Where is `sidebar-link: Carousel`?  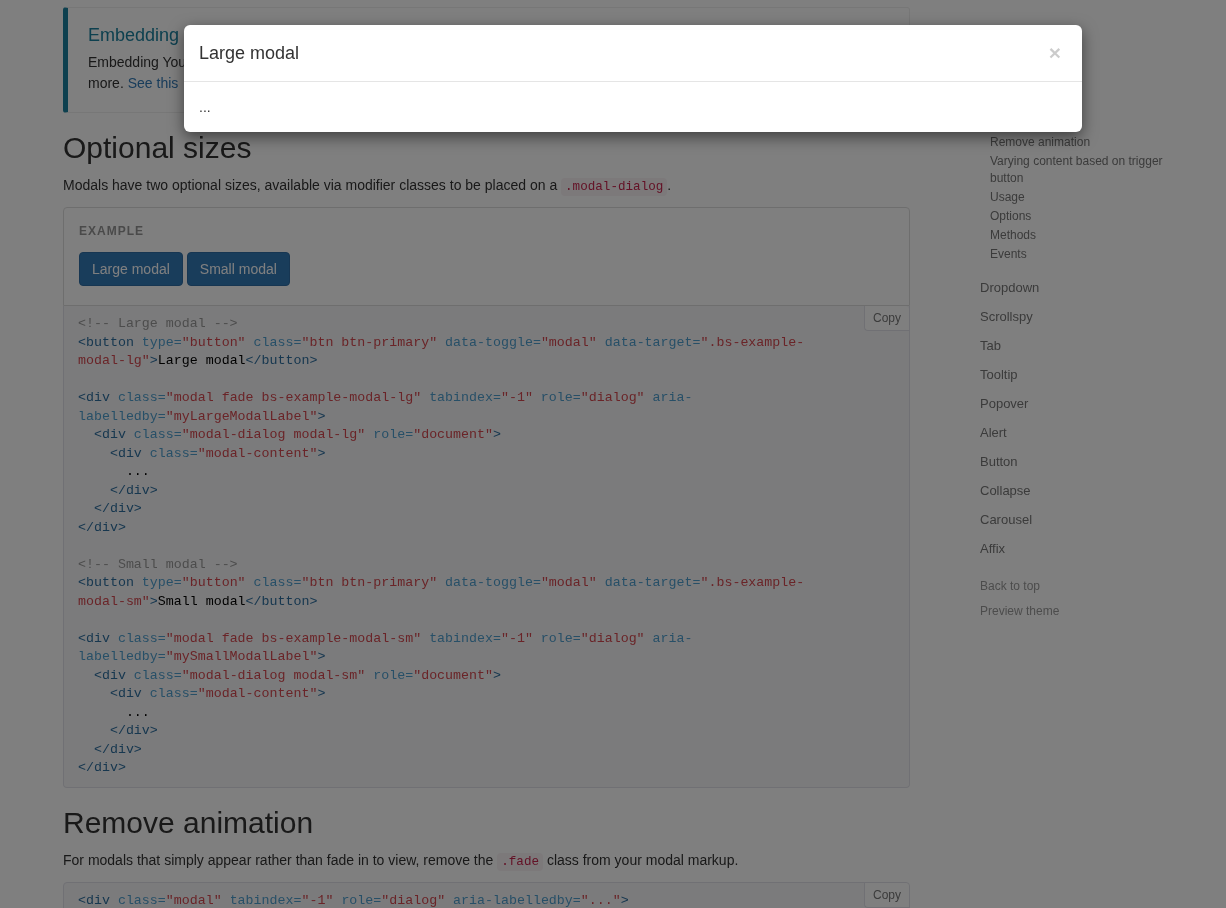 sidebar-link: Carousel is located at coordinates (1080, 520).